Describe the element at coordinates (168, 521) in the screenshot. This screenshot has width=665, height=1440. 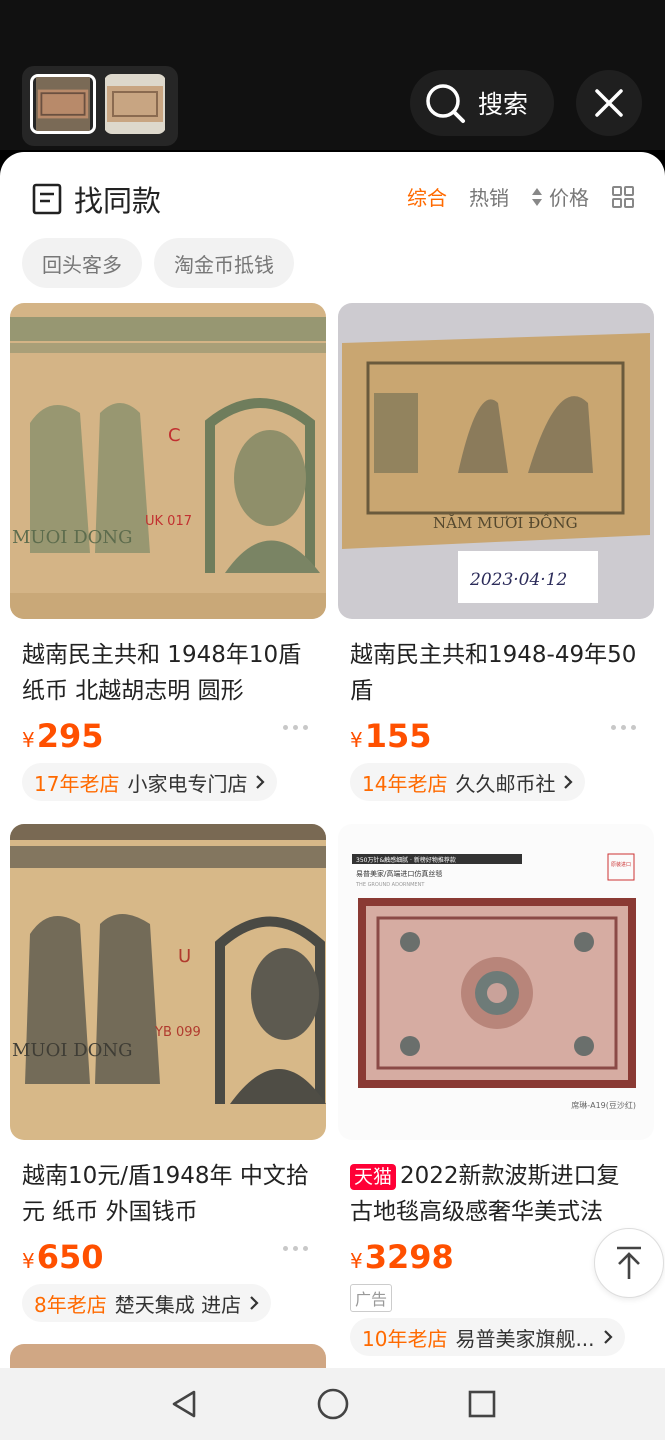
I see `svg-text: UK 017` at that location.